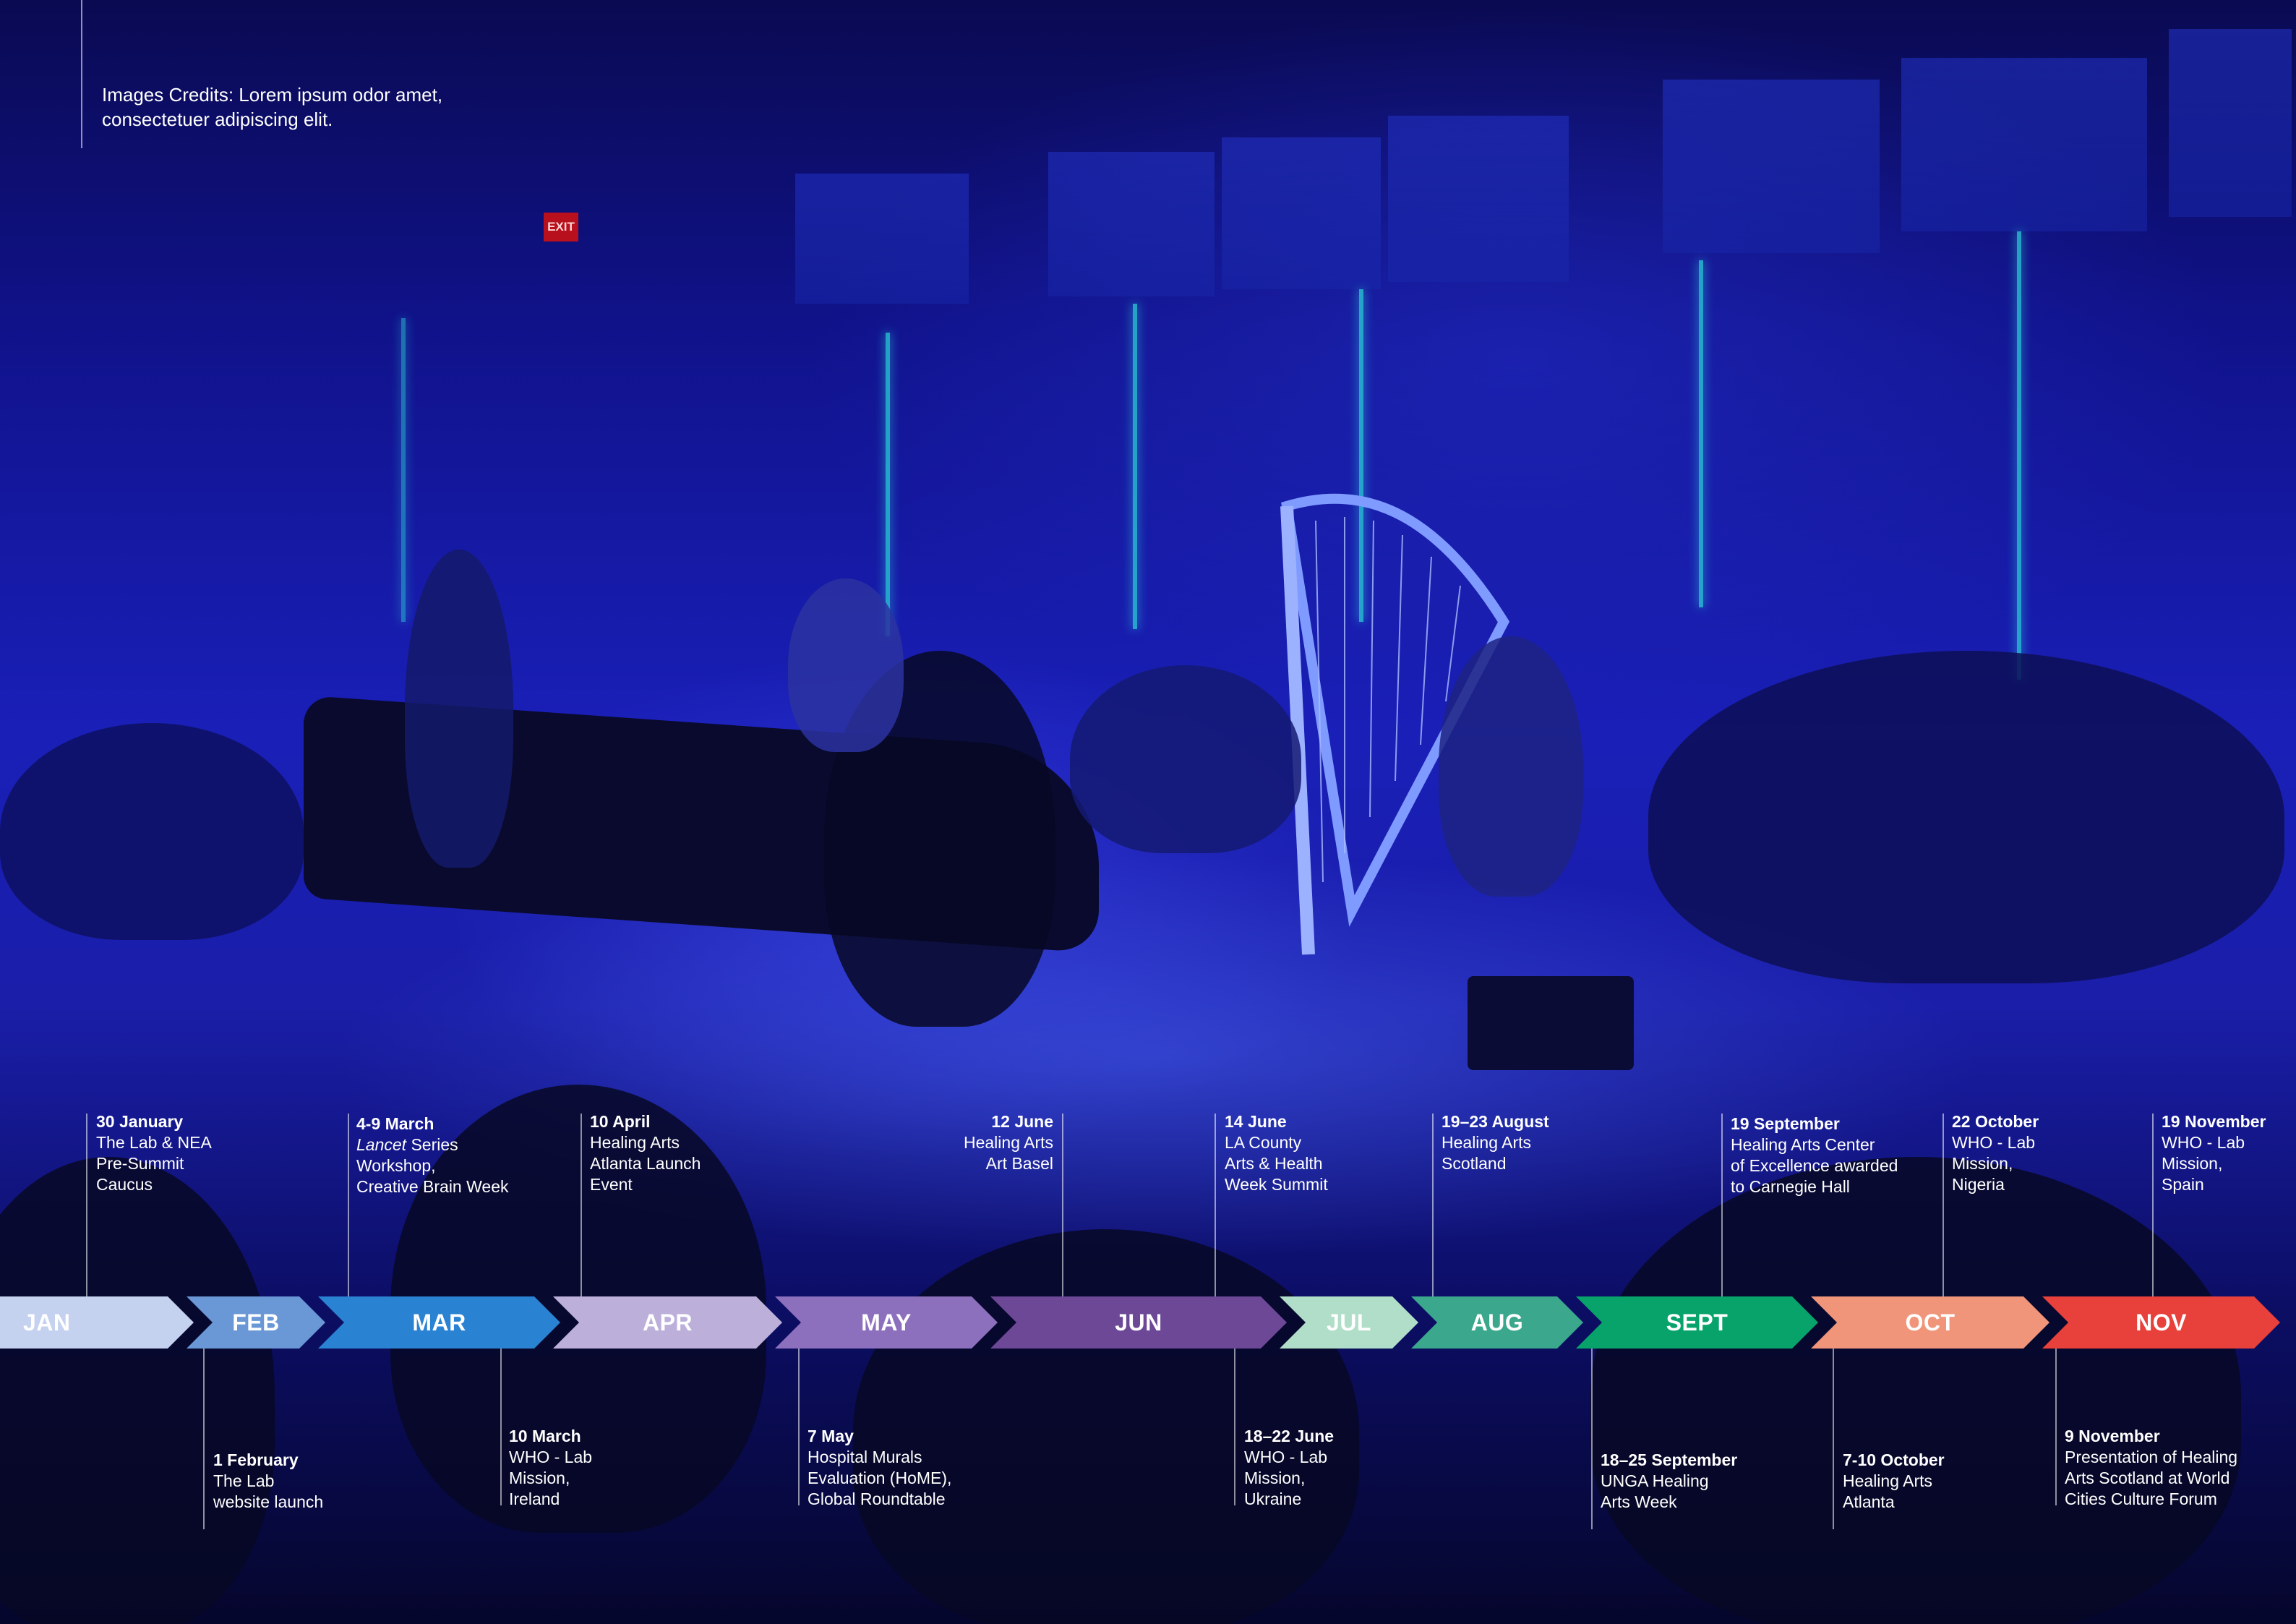  I want to click on event-date: 30 January, so click(140, 1121).